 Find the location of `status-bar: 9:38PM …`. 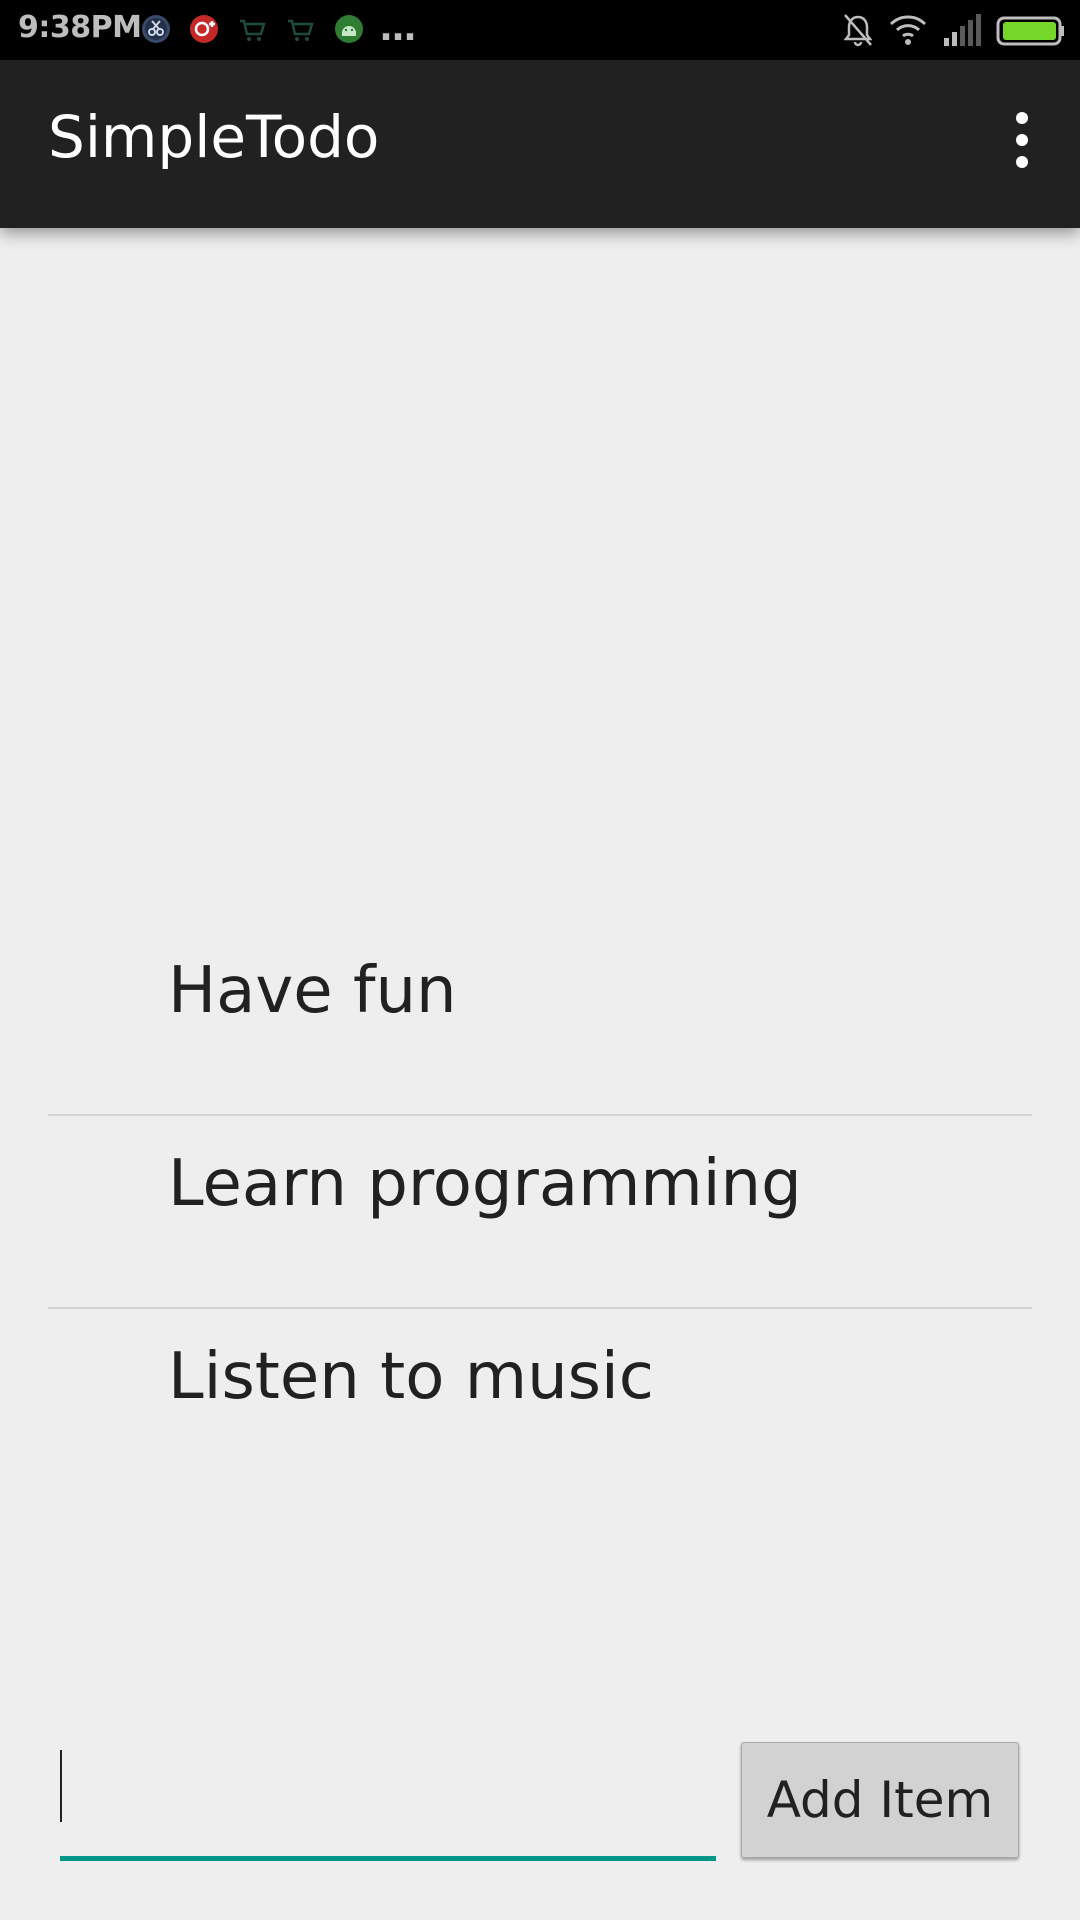

status-bar: 9:38PM … is located at coordinates (540, 30).